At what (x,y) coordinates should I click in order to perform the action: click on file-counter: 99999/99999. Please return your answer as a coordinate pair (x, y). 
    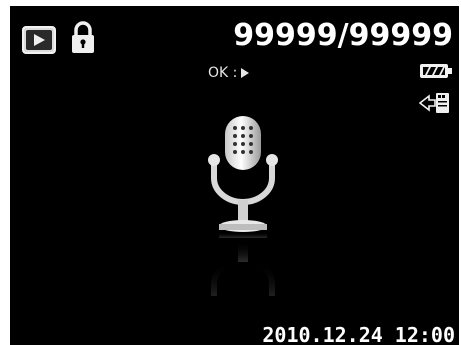
    Looking at the image, I should click on (343, 35).